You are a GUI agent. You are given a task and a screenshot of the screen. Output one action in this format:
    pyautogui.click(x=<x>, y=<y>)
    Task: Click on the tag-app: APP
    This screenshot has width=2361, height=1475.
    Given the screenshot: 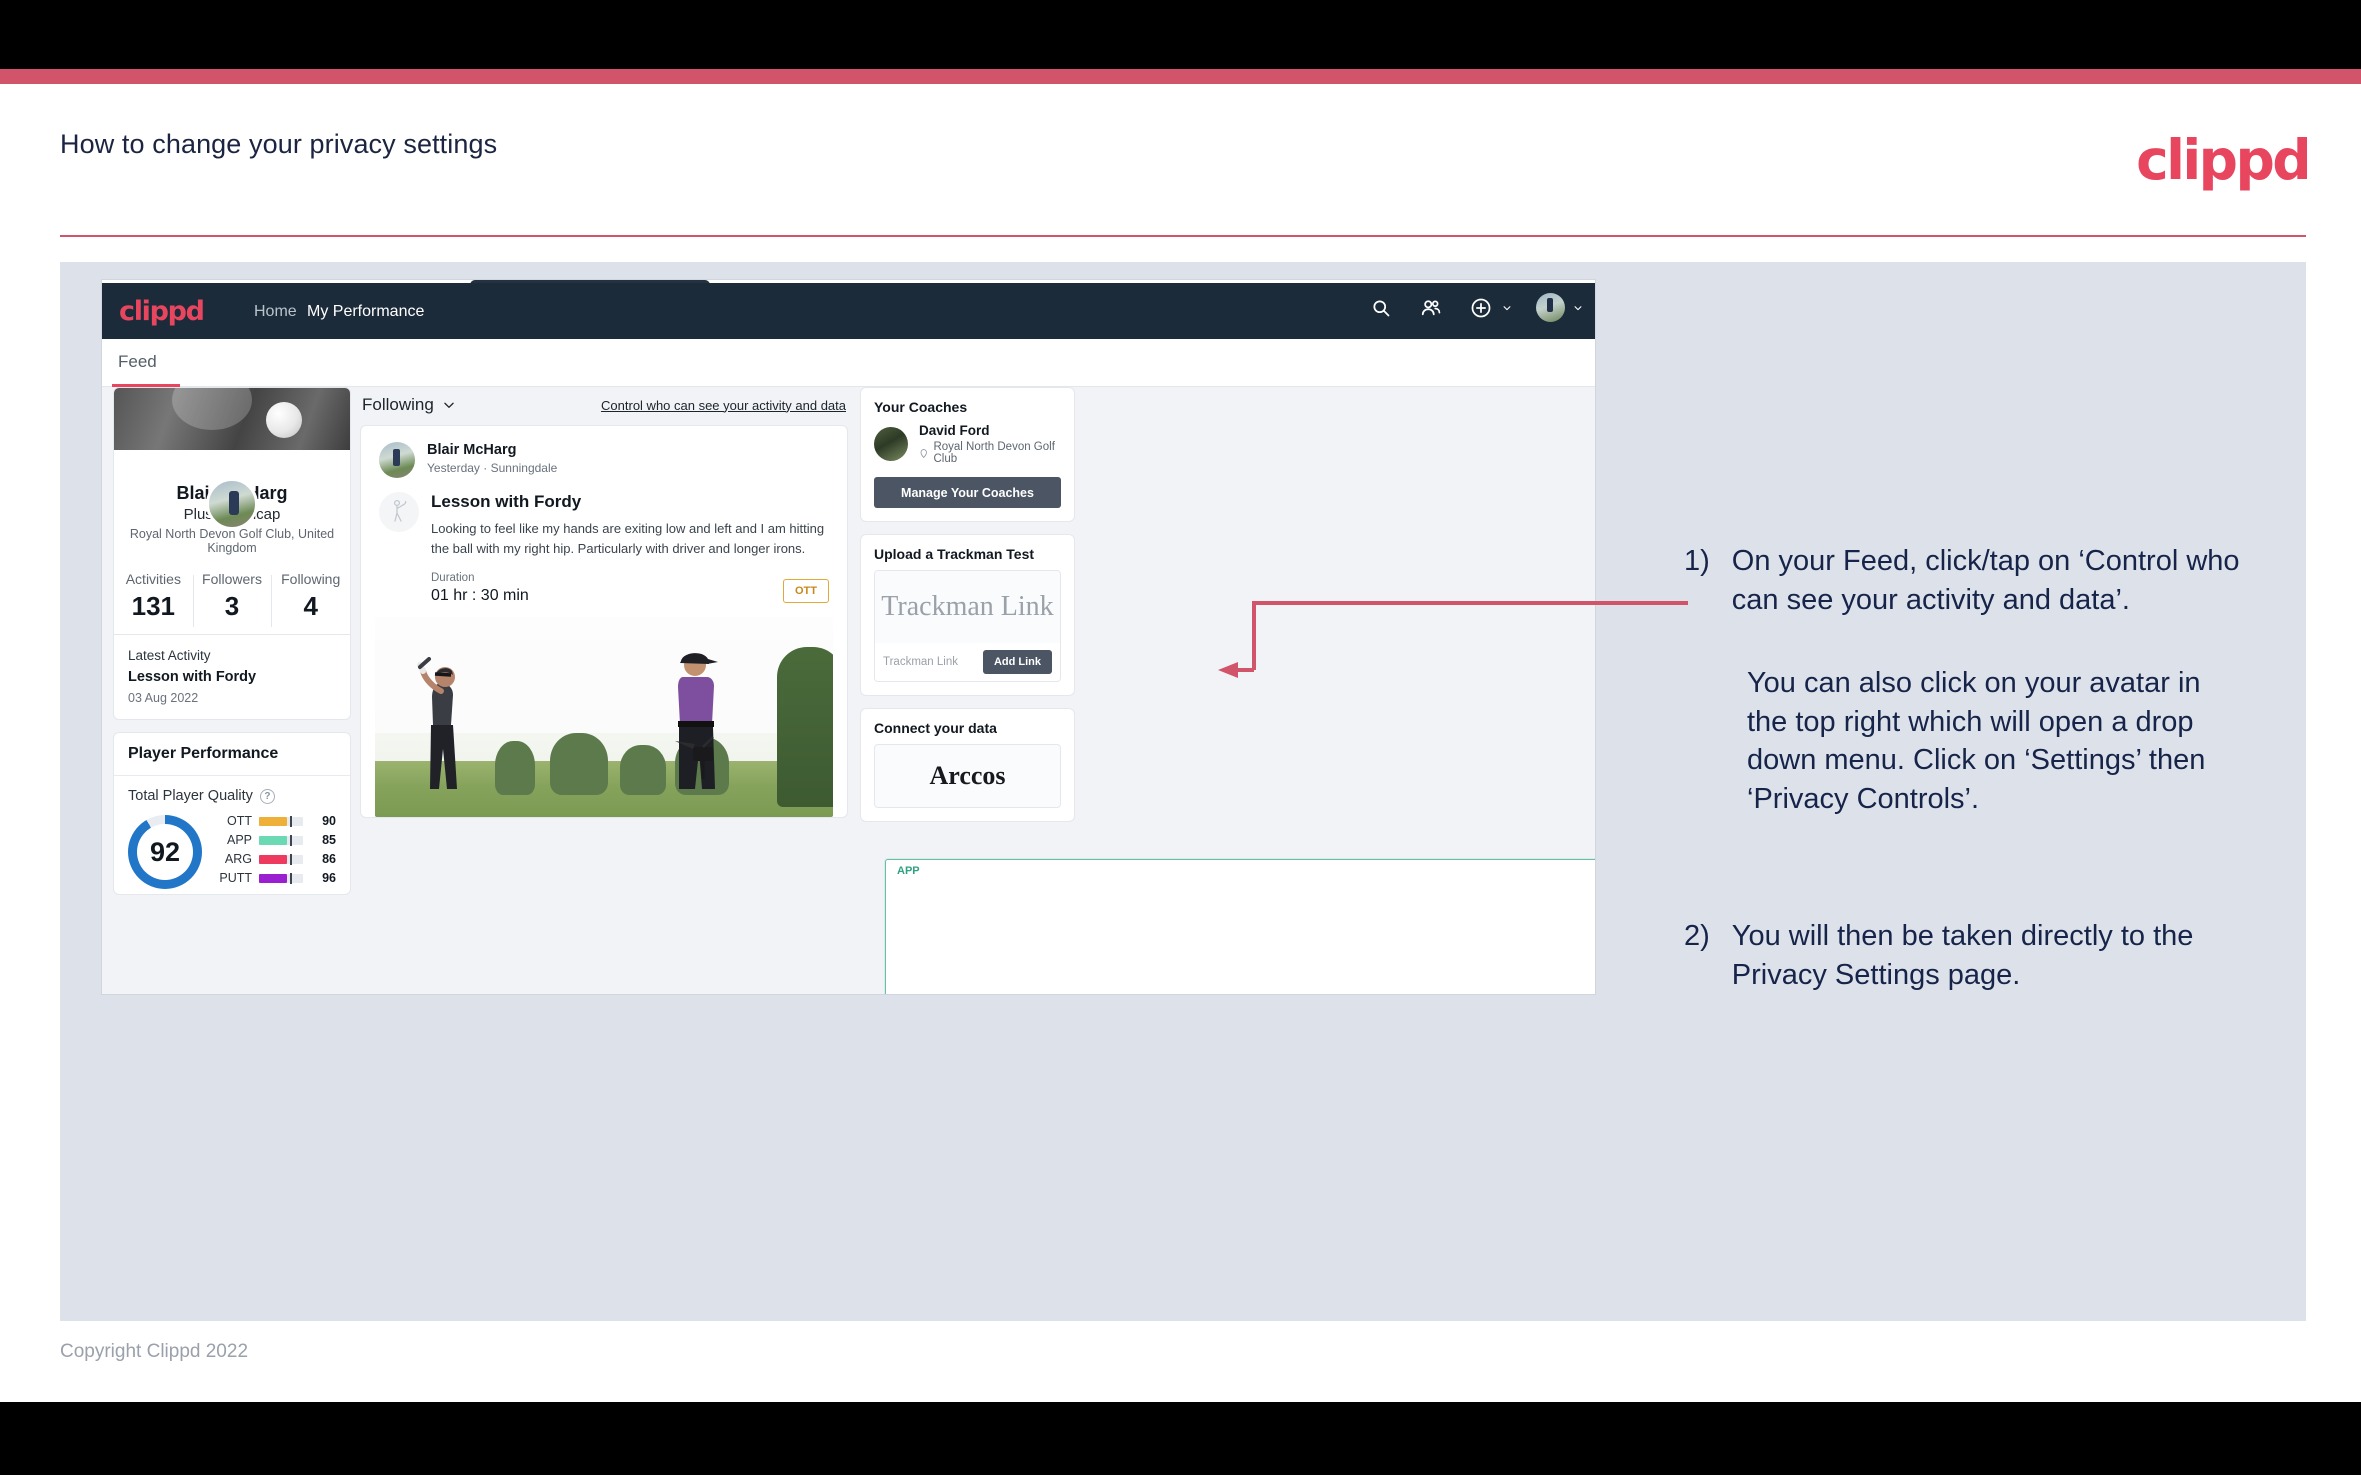 What is the action you would take?
    pyautogui.click(x=1240, y=926)
    